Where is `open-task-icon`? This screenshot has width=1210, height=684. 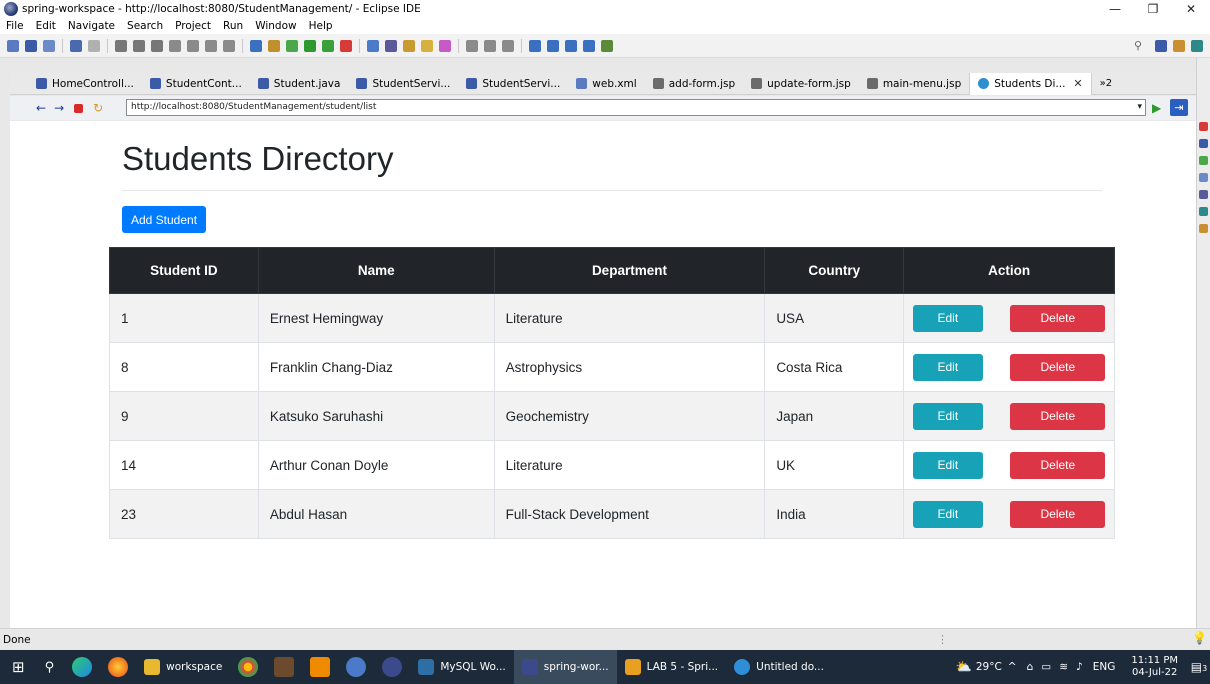 open-task-icon is located at coordinates (427, 45).